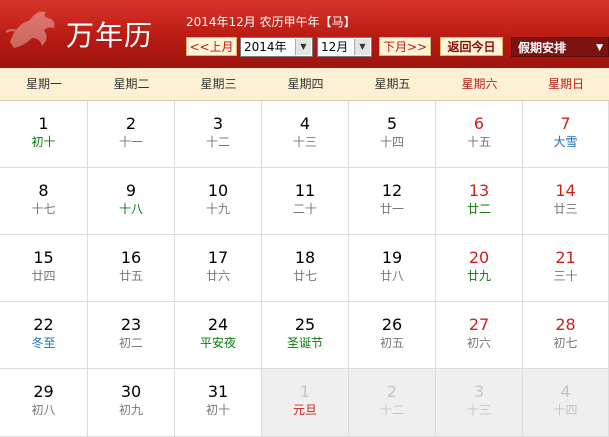 The width and height of the screenshot is (609, 437). What do you see at coordinates (43, 343) in the screenshot?
I see `lunar-label: 冬至` at bounding box center [43, 343].